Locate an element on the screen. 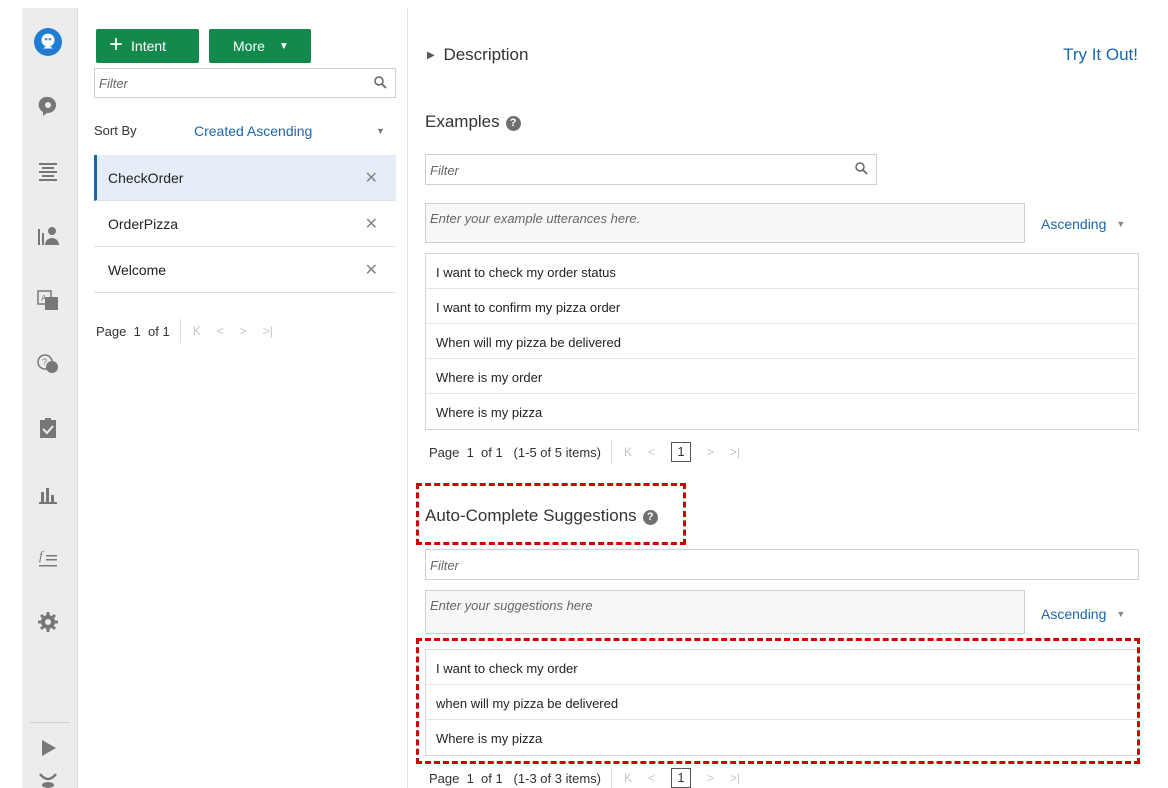  list-item: I want to check my order is located at coordinates (782, 667).